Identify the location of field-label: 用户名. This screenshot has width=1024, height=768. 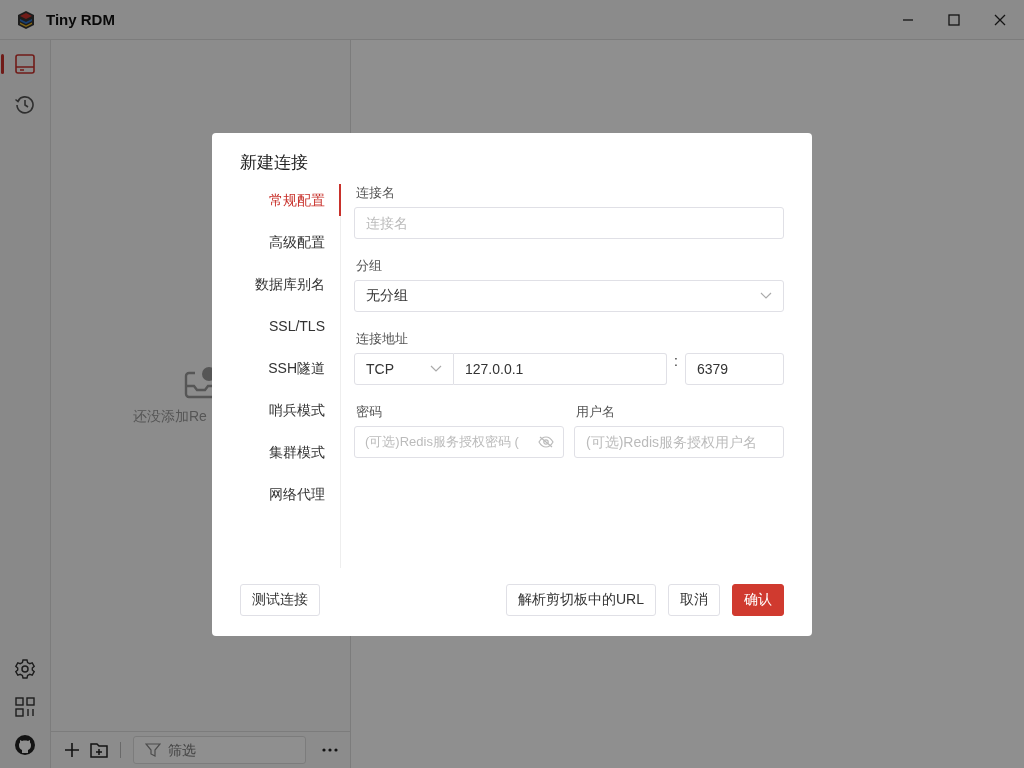
(596, 411).